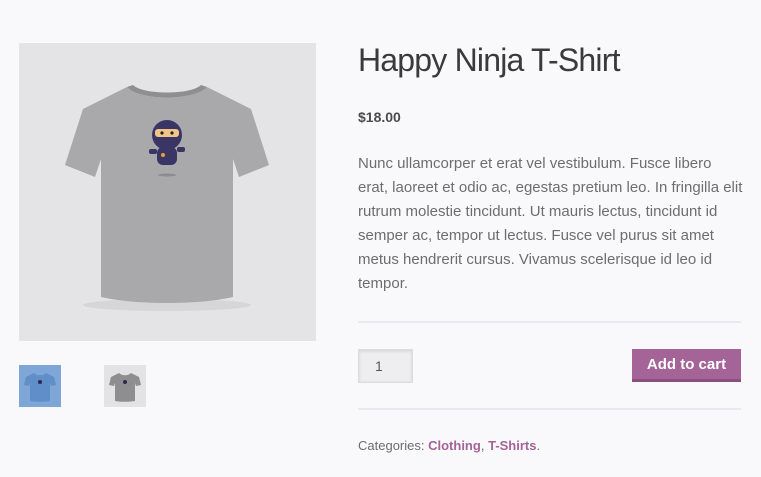 The height and width of the screenshot is (477, 761). Describe the element at coordinates (385, 366) in the screenshot. I see `quantity-input` at that location.